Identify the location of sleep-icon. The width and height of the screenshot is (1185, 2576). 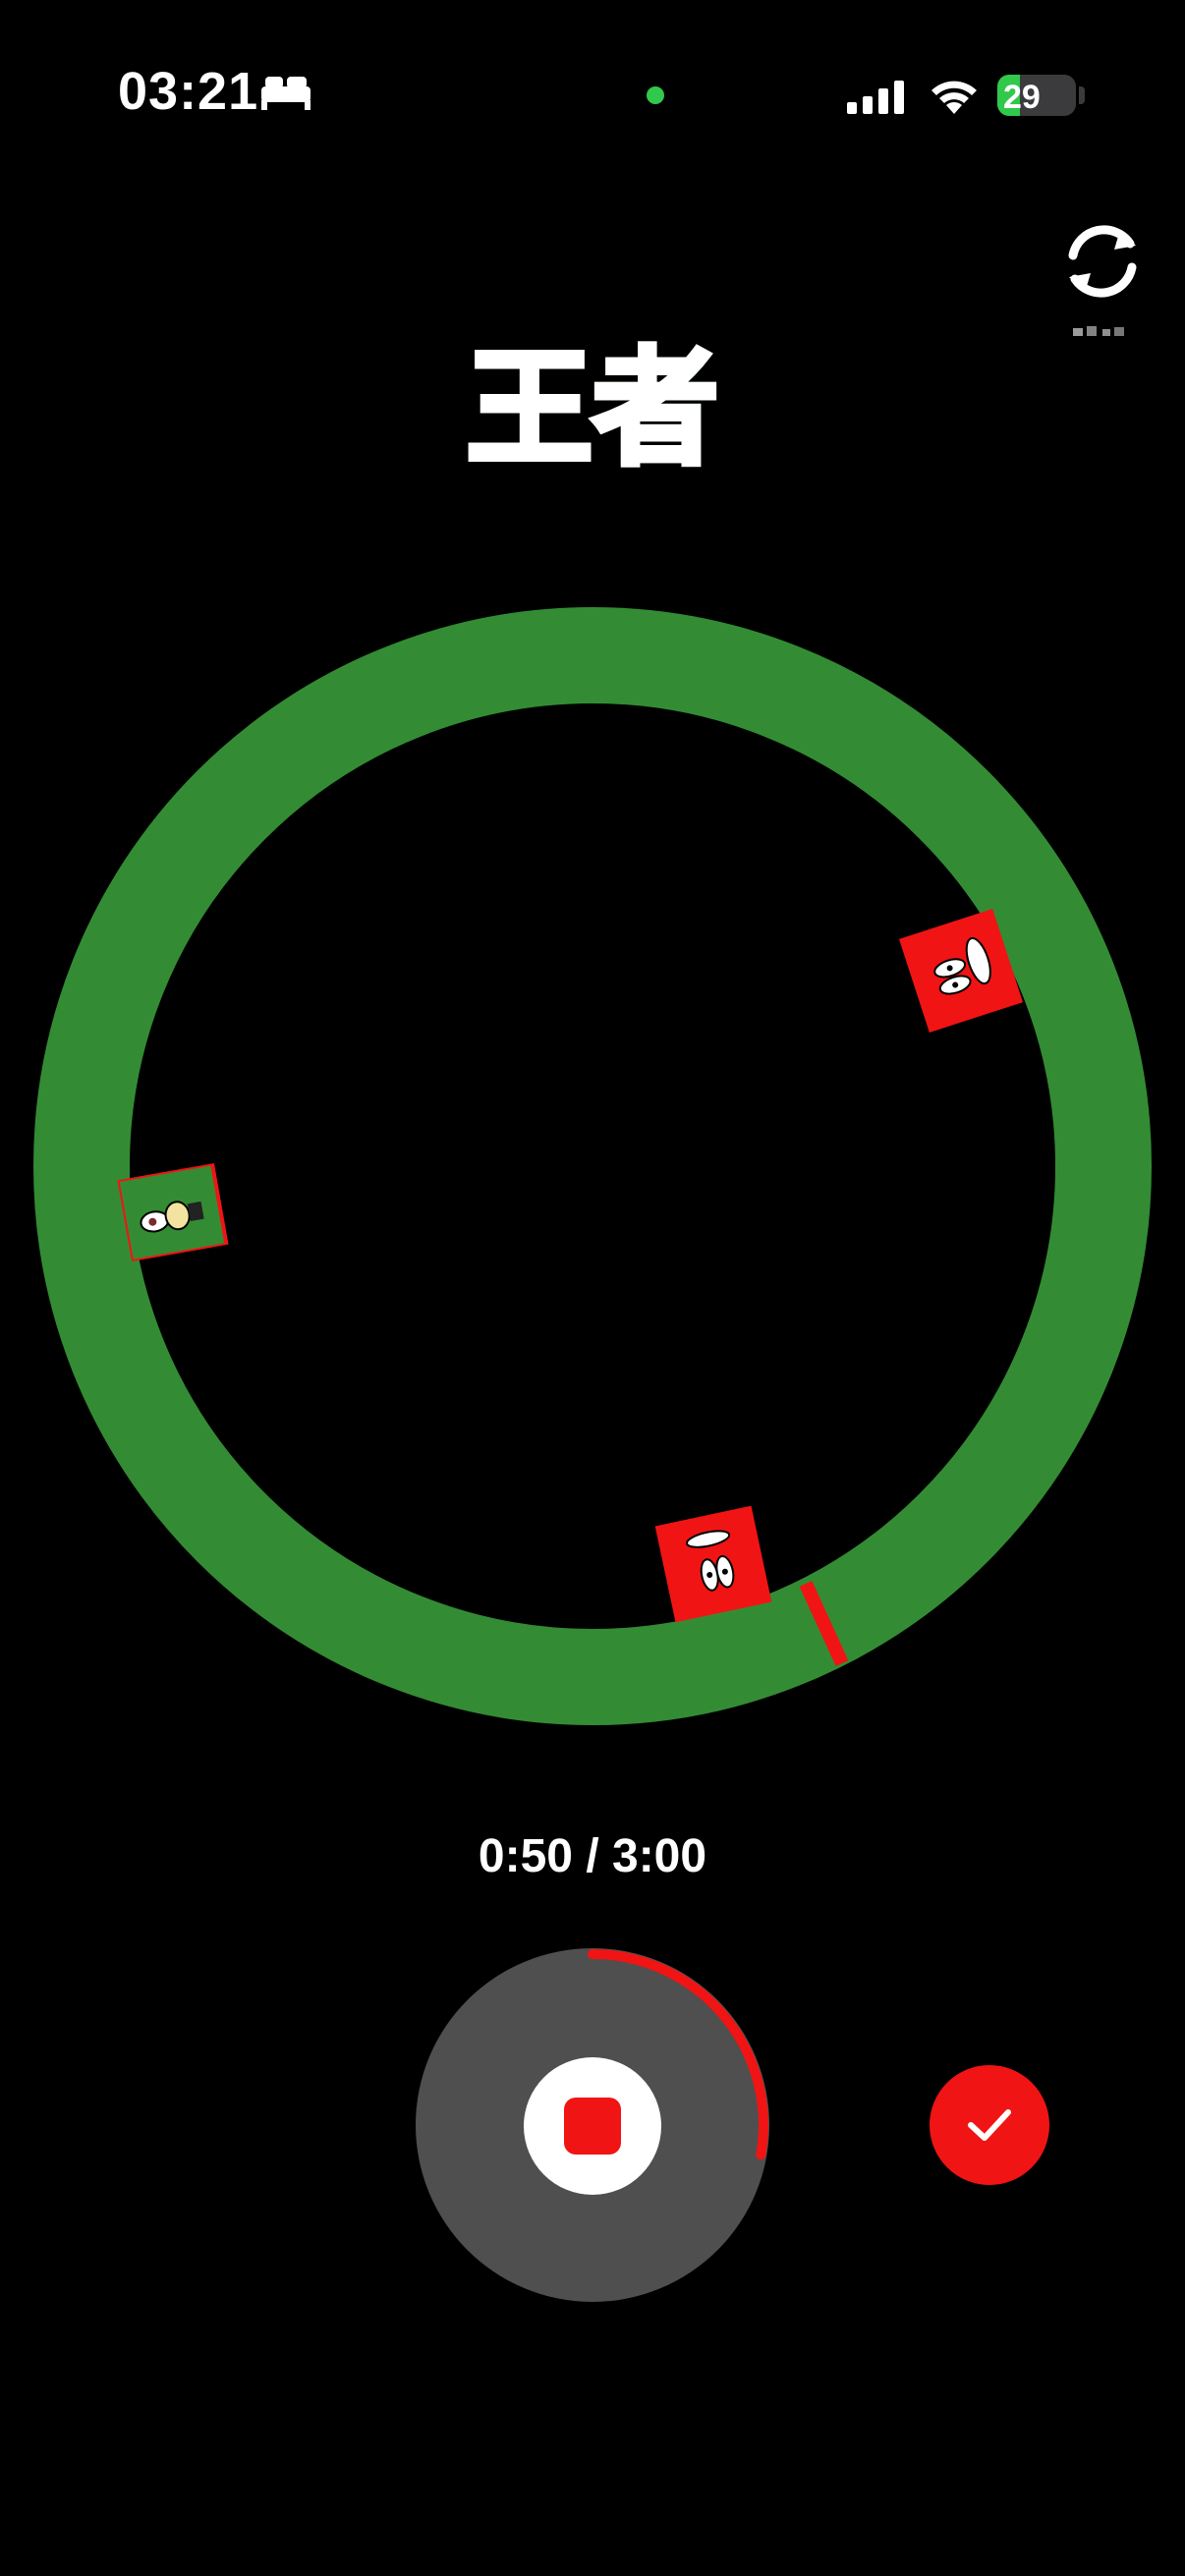
(286, 93).